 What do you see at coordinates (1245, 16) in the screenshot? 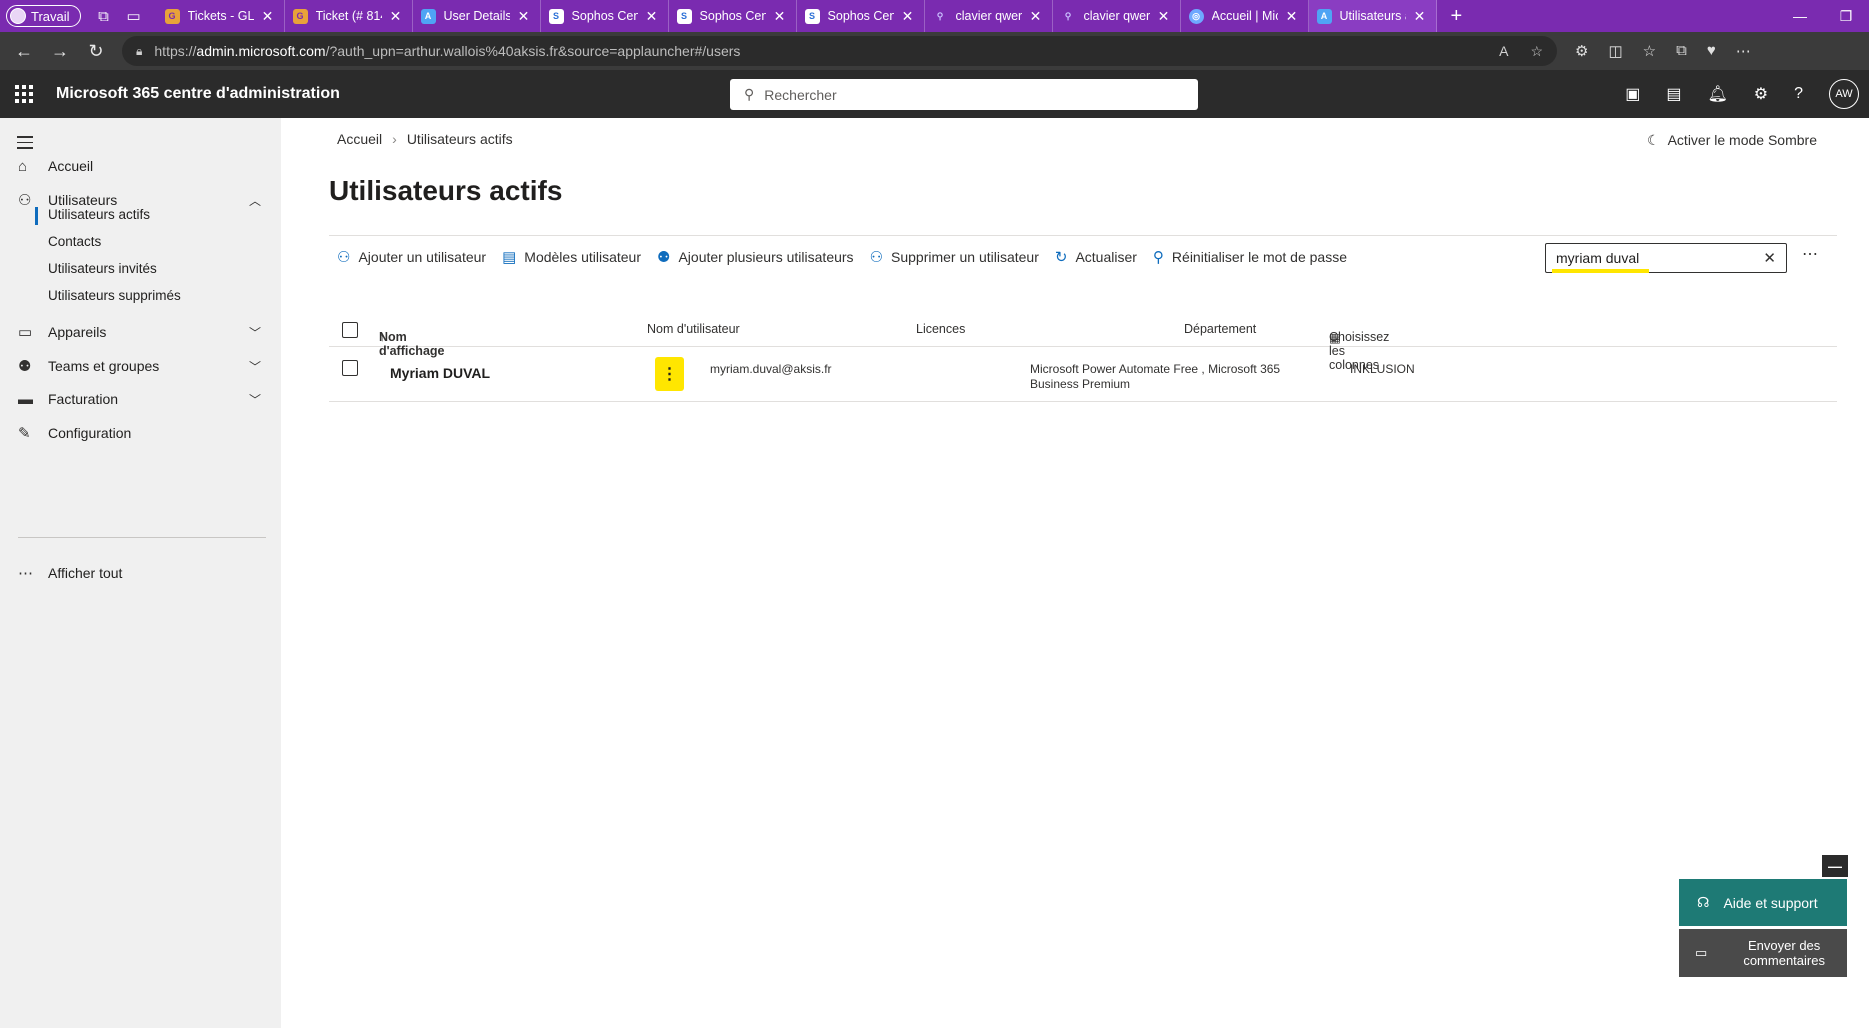
I see `tab-accueil-microsoft: ◎ Accueil | Micros ✕` at bounding box center [1245, 16].